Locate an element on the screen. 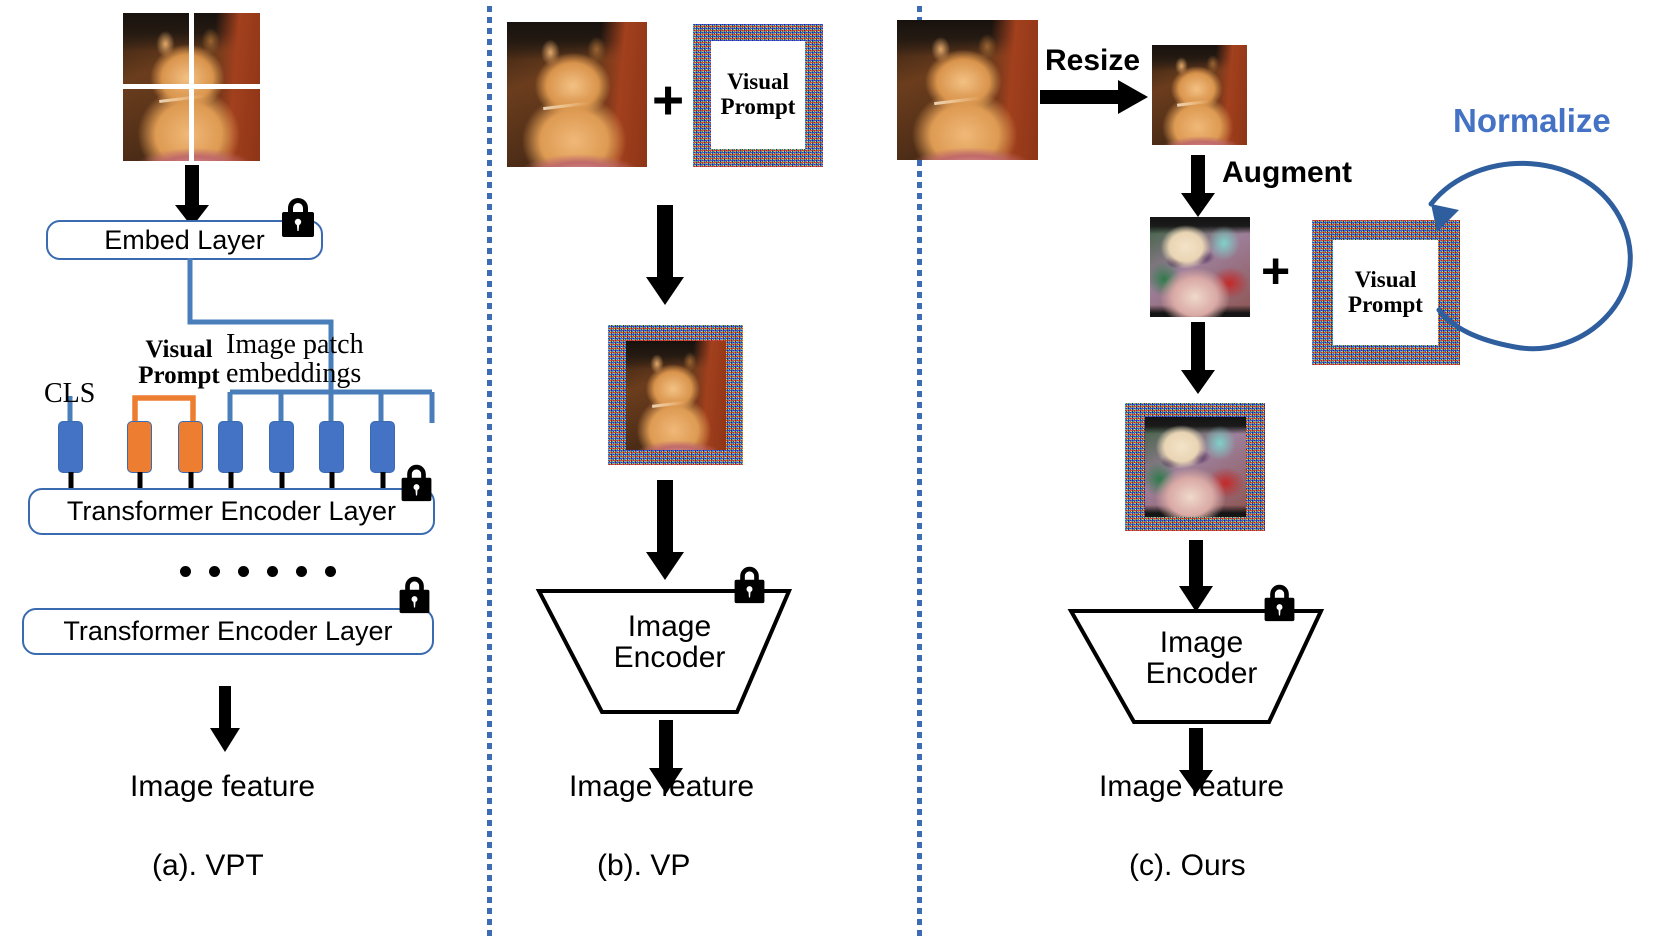 The image size is (1663, 945). patch-grid-horizontal is located at coordinates (191, 86).